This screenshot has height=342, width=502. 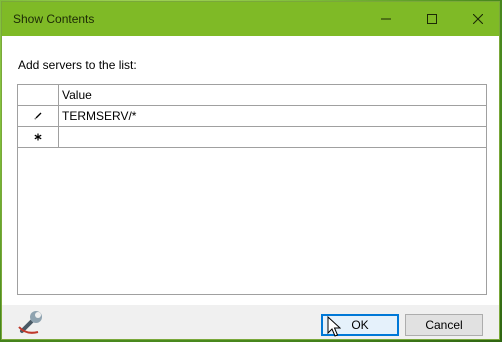 I want to click on pencil-icon, so click(x=38, y=116).